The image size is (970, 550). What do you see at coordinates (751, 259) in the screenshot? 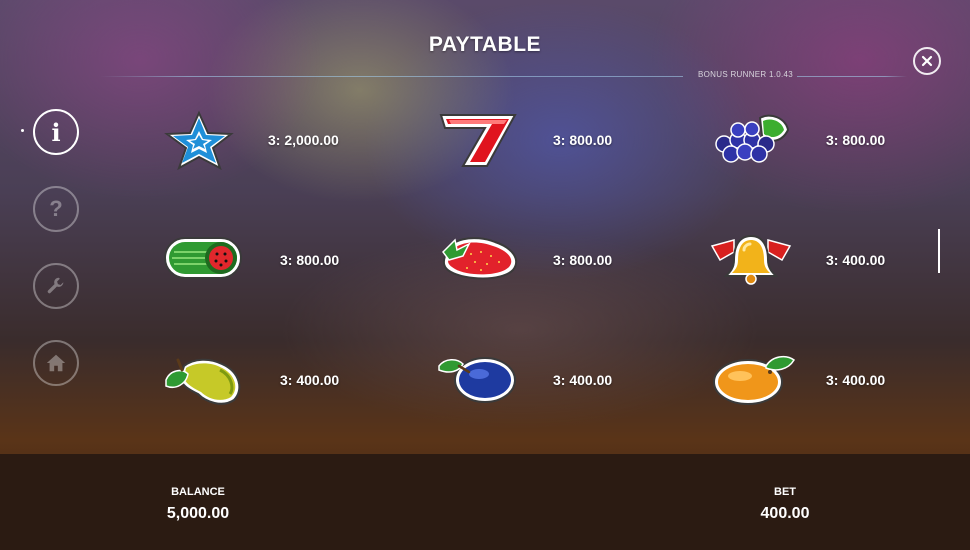
I see `bell-icon` at bounding box center [751, 259].